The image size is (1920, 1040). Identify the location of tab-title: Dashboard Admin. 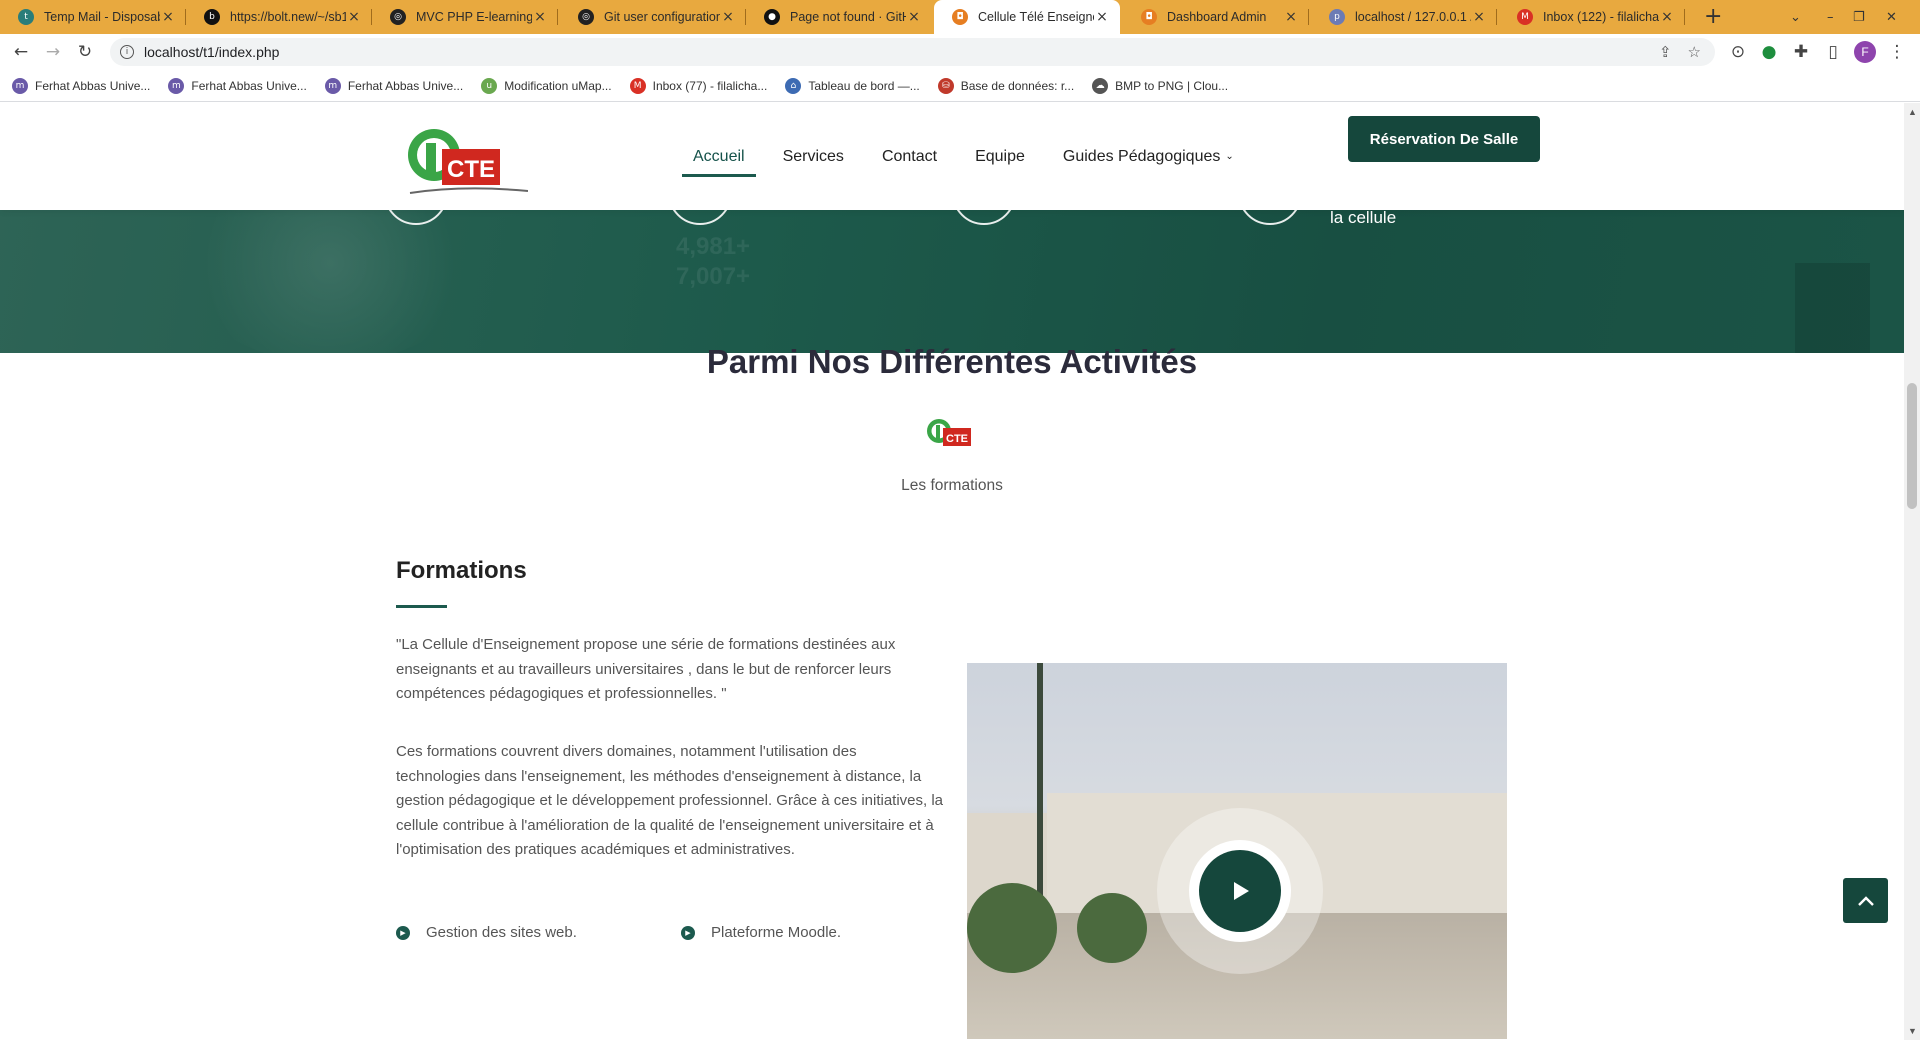
(1217, 17).